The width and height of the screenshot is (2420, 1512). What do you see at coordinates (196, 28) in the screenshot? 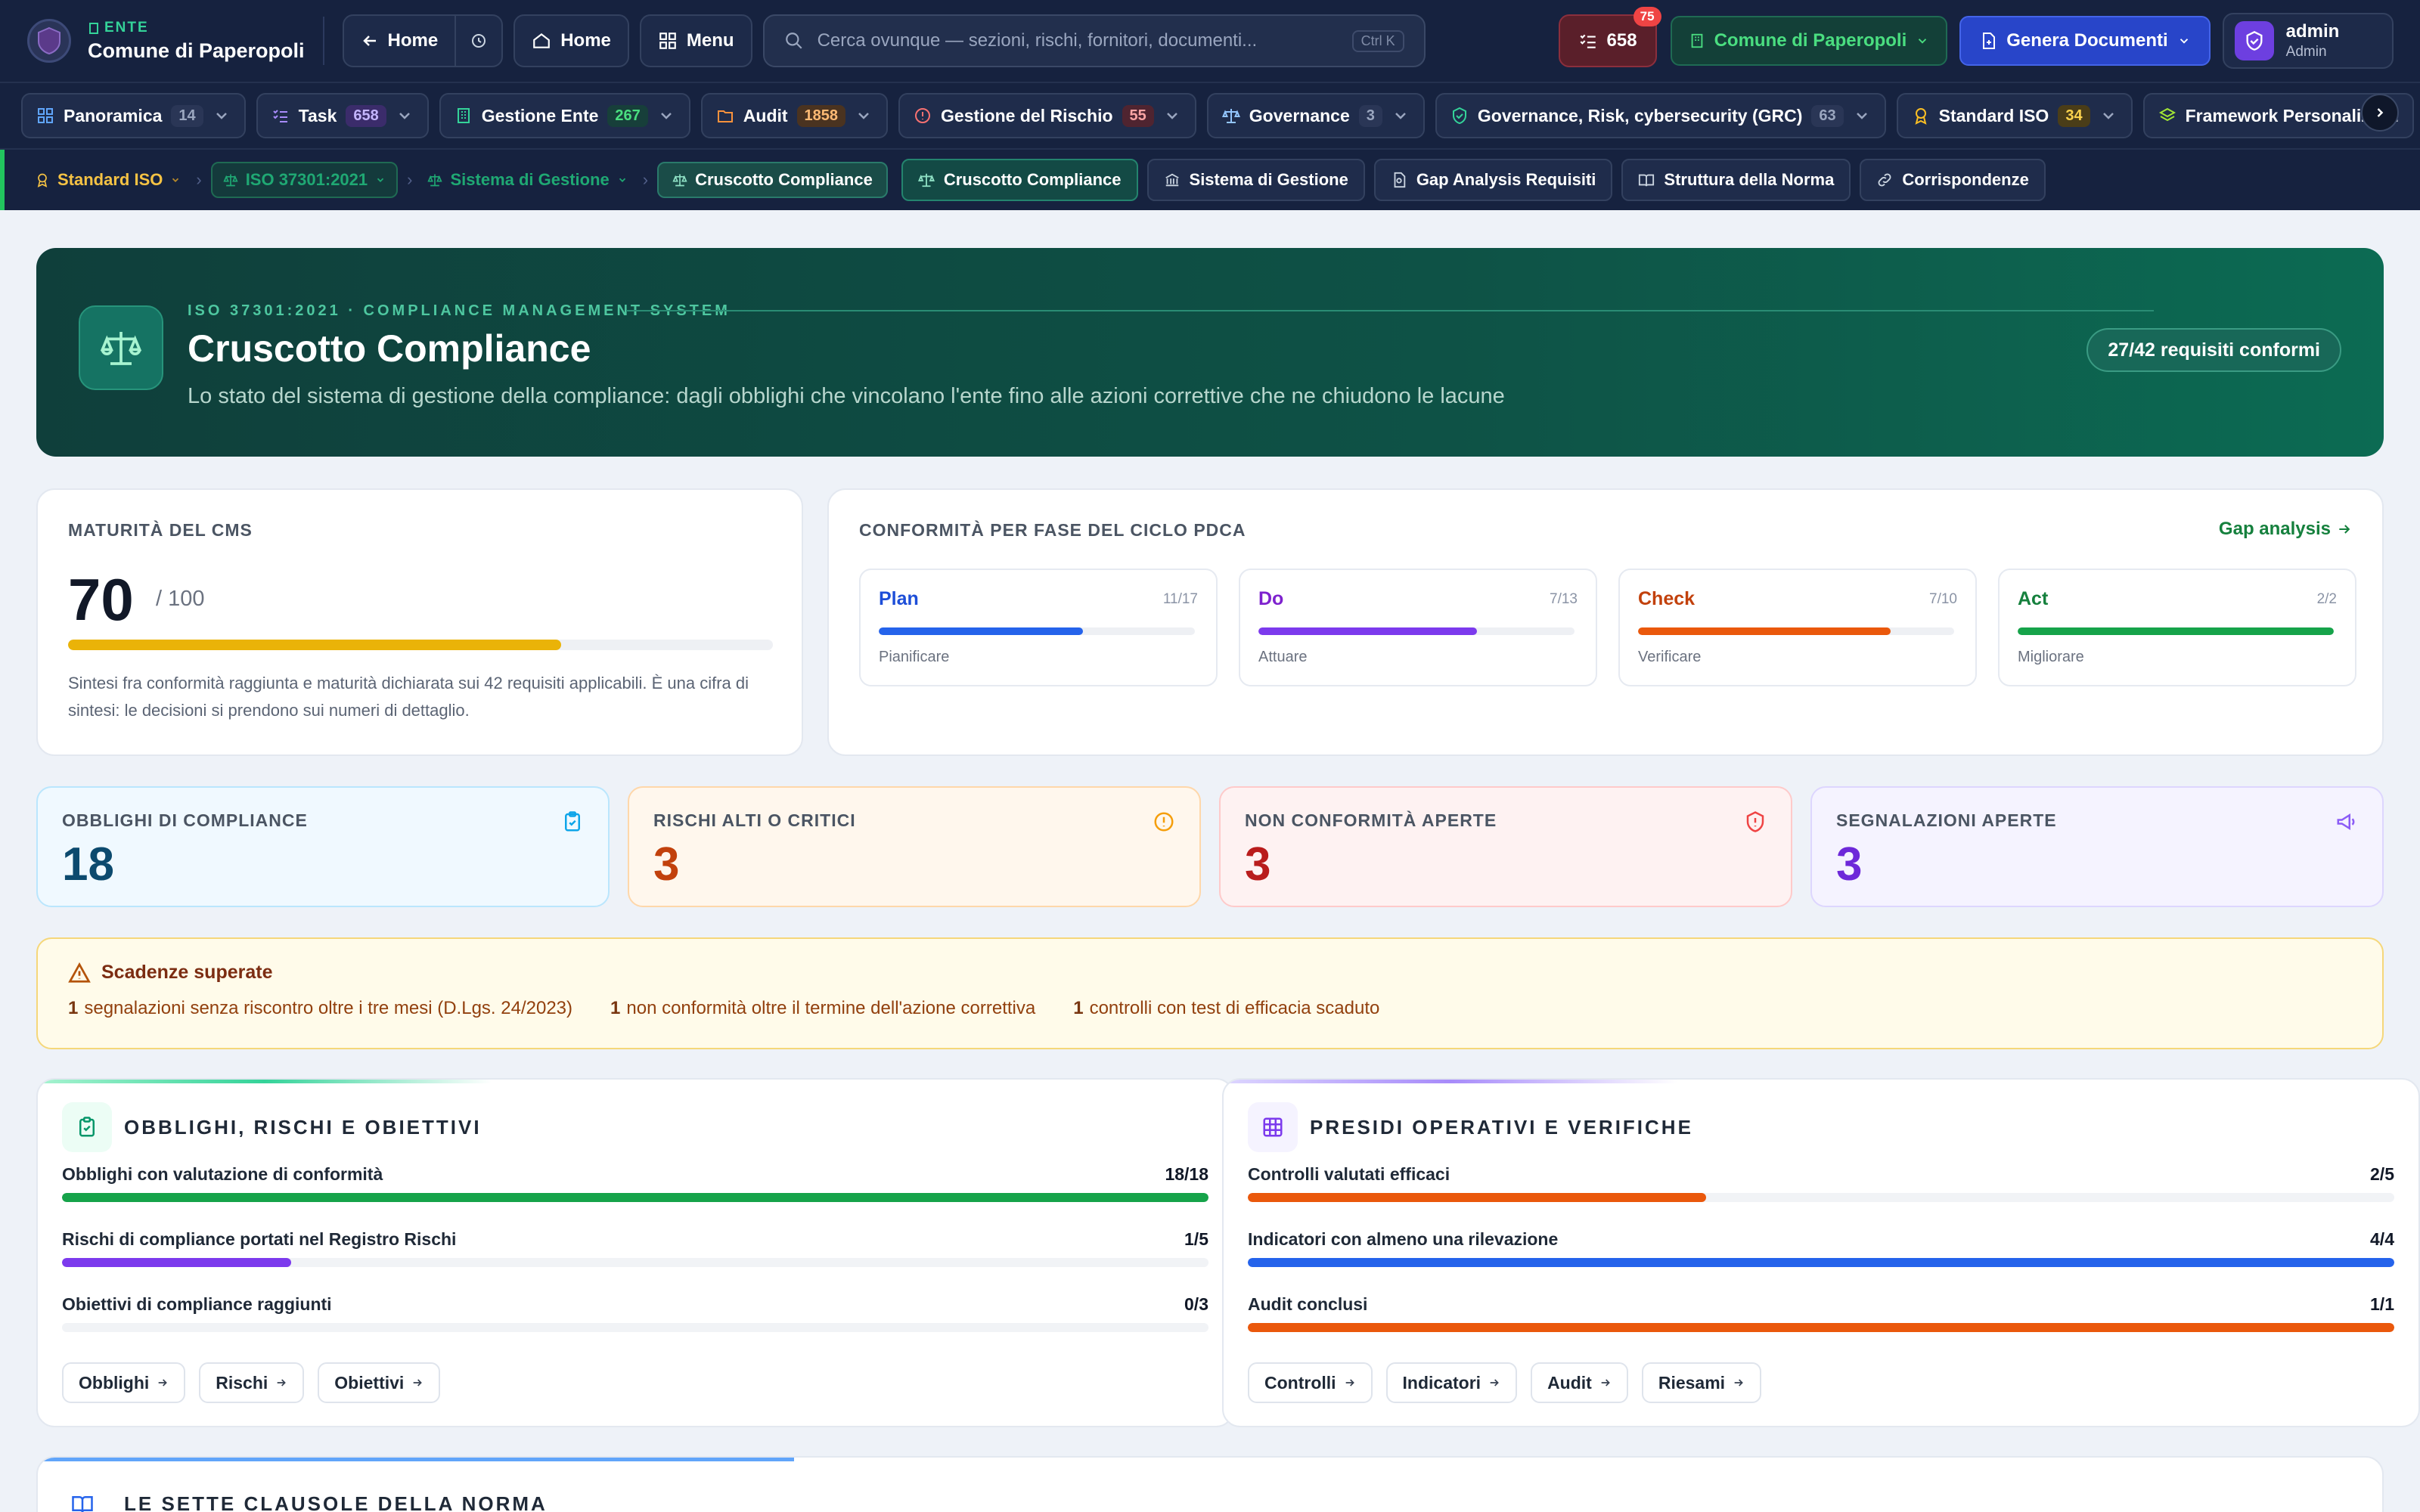
I see `ente-tag: ENTE` at bounding box center [196, 28].